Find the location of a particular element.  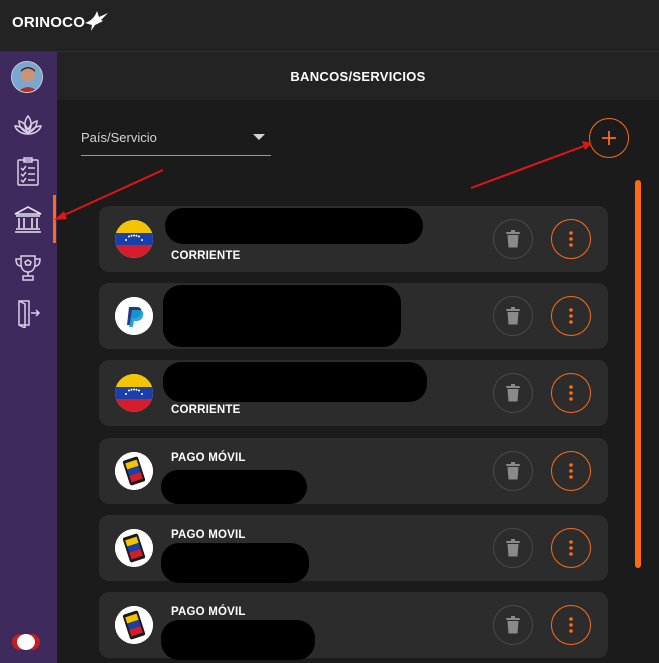

page-title: BANCOS/SERVICIOS is located at coordinates (358, 76).